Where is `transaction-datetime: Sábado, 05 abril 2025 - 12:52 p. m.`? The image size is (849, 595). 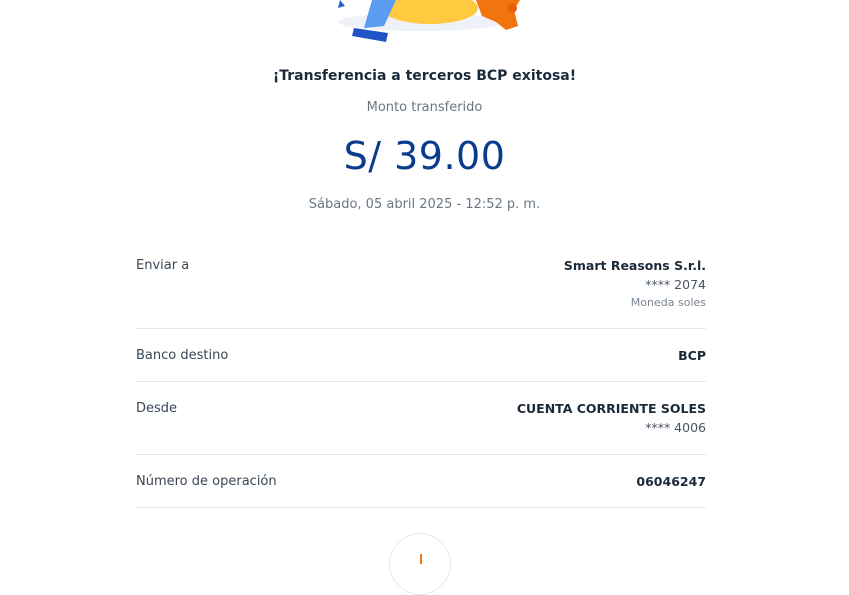 transaction-datetime: Sábado, 05 abril 2025 - 12:52 p. m. is located at coordinates (424, 204).